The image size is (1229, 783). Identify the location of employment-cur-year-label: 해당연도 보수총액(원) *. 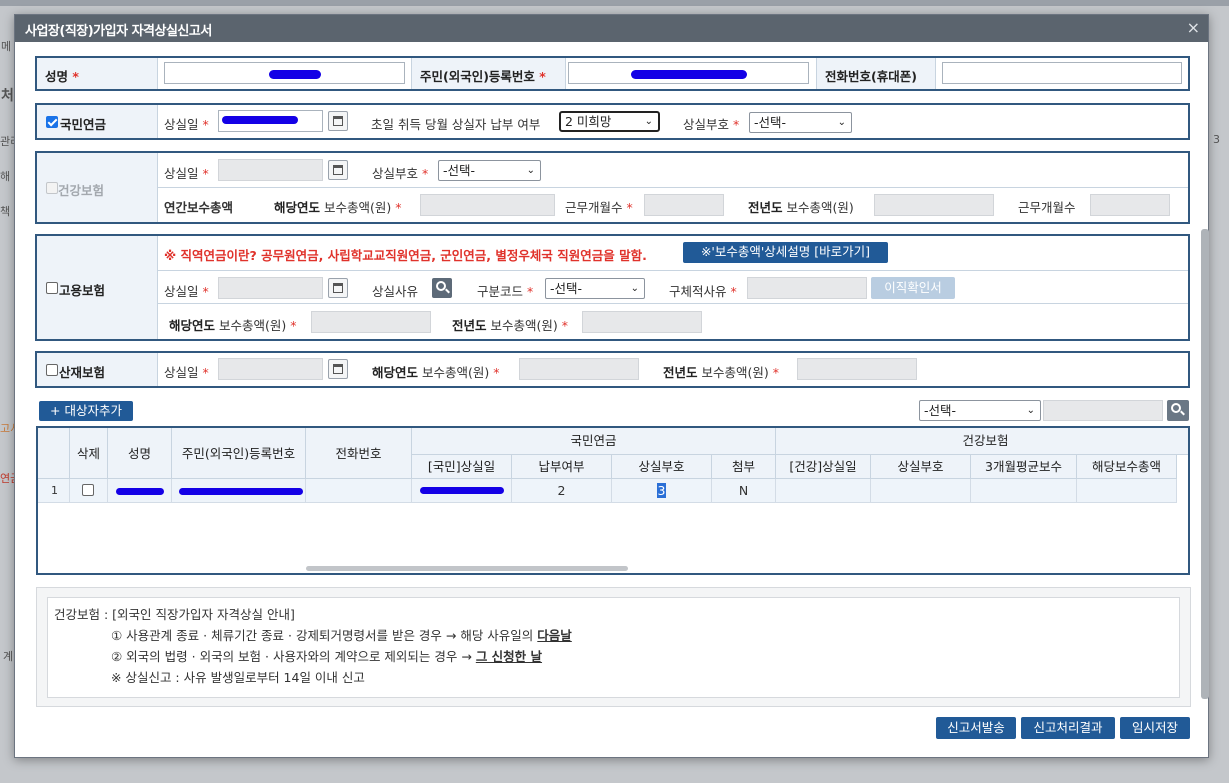
(233, 325).